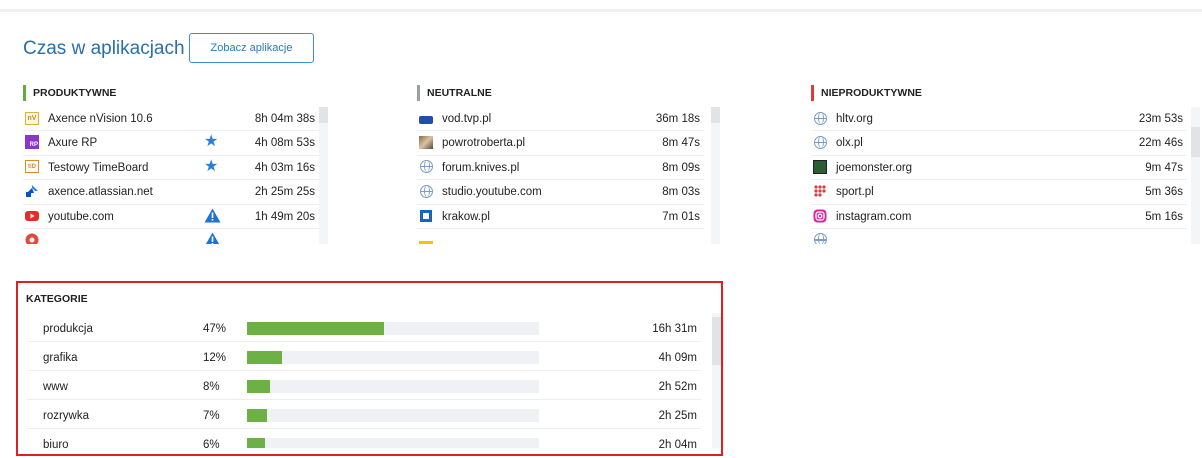 The height and width of the screenshot is (458, 1202). What do you see at coordinates (211, 443) in the screenshot?
I see `category-percent: 6%` at bounding box center [211, 443].